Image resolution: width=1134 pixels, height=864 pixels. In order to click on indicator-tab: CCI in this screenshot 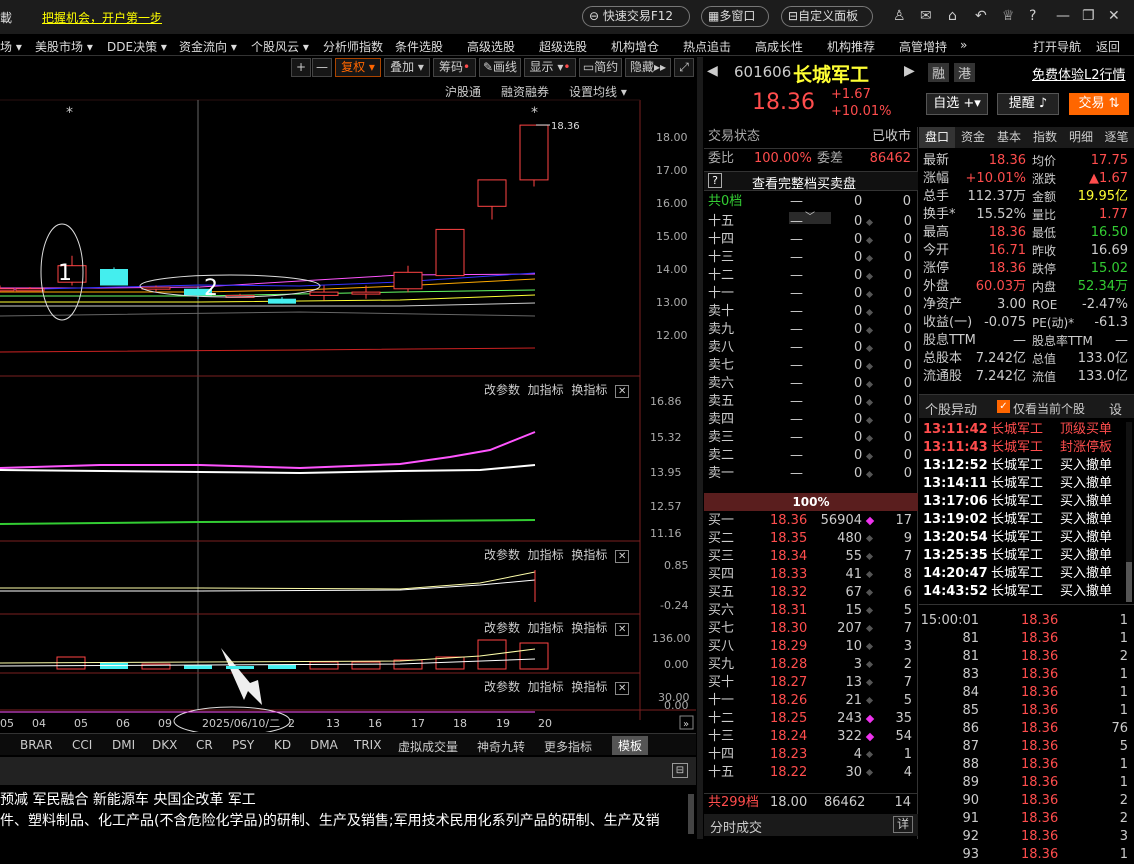, I will do `click(82, 745)`.